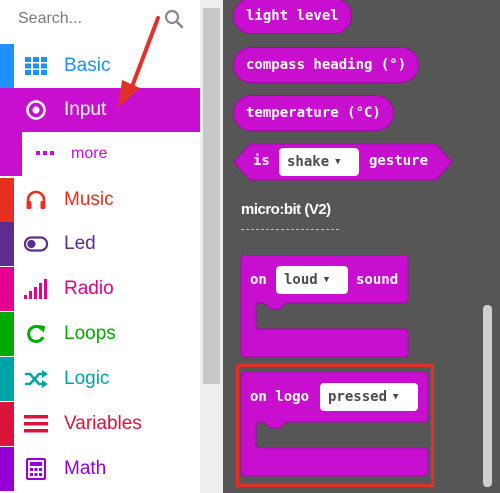  What do you see at coordinates (88, 19) in the screenshot?
I see `search-input` at bounding box center [88, 19].